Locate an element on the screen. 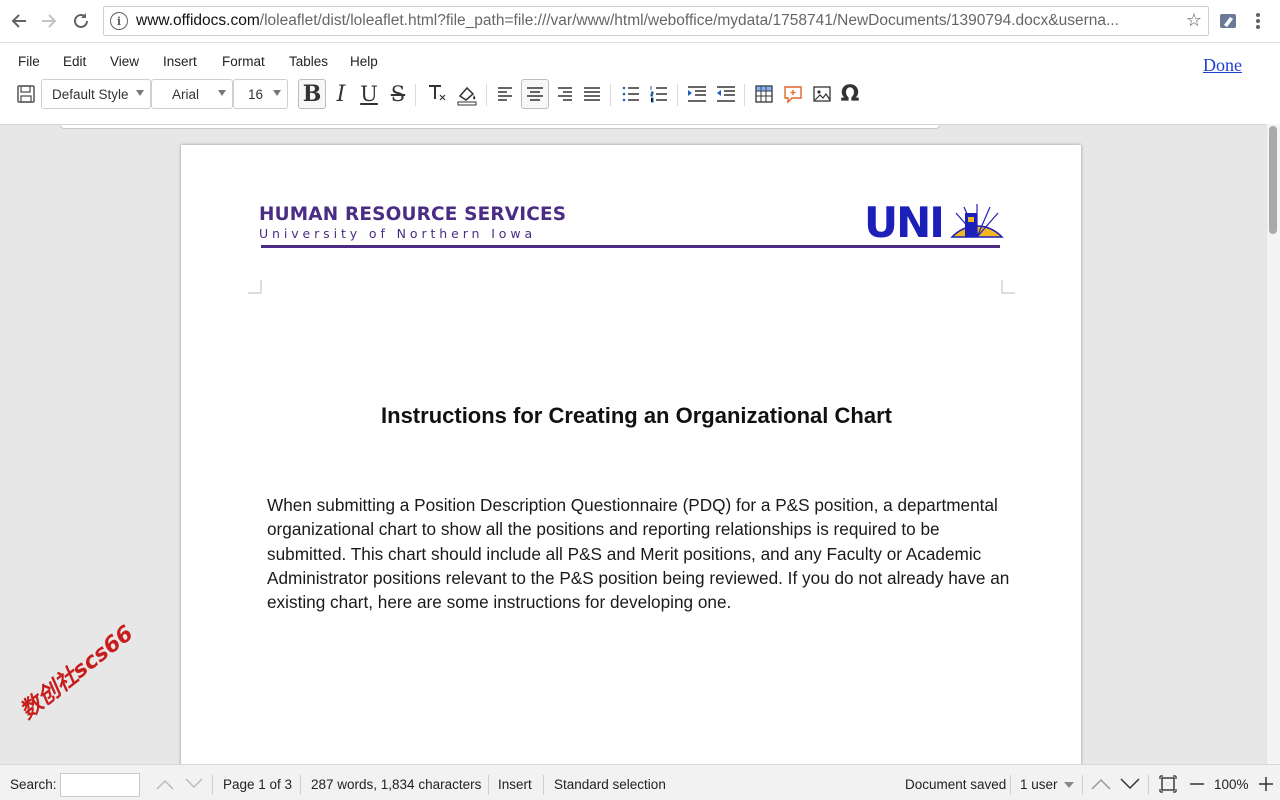  paragraph-style-value: Default Style is located at coordinates (90, 94).